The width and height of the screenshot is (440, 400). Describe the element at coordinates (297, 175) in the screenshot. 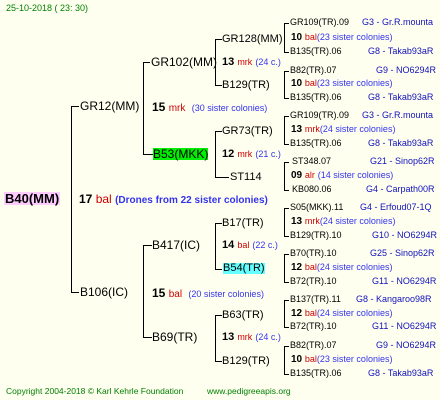

I see `gen3-count: 09` at that location.